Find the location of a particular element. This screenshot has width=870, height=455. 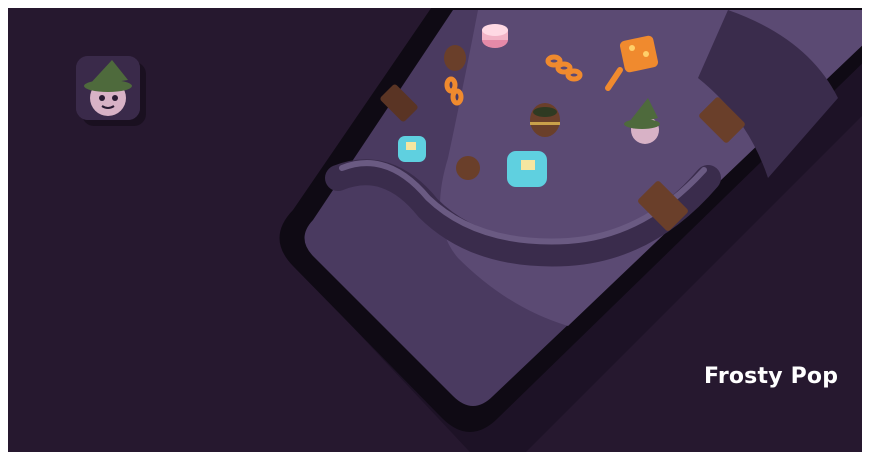

brand-title: Frosty Pop is located at coordinates (771, 376).